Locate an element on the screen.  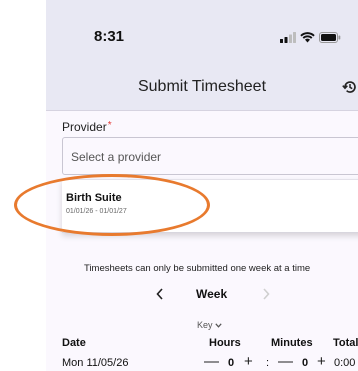
key-label: Key is located at coordinates (205, 325).